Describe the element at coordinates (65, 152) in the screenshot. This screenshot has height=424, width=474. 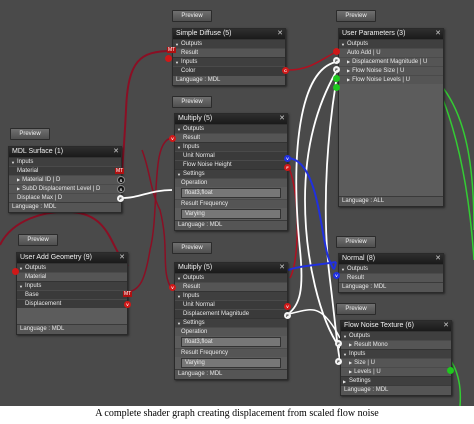
I see `node-title: MDL Surface (1) ✕` at that location.